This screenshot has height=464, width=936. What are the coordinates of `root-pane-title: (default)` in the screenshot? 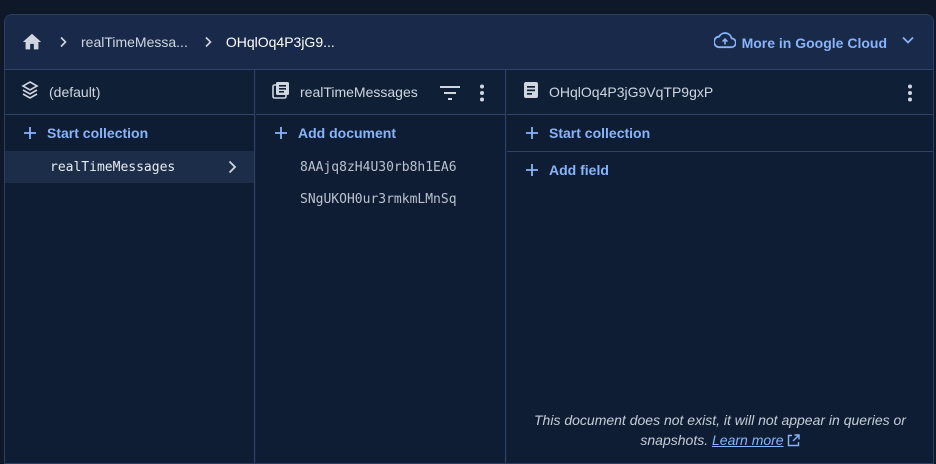 It's located at (75, 92).